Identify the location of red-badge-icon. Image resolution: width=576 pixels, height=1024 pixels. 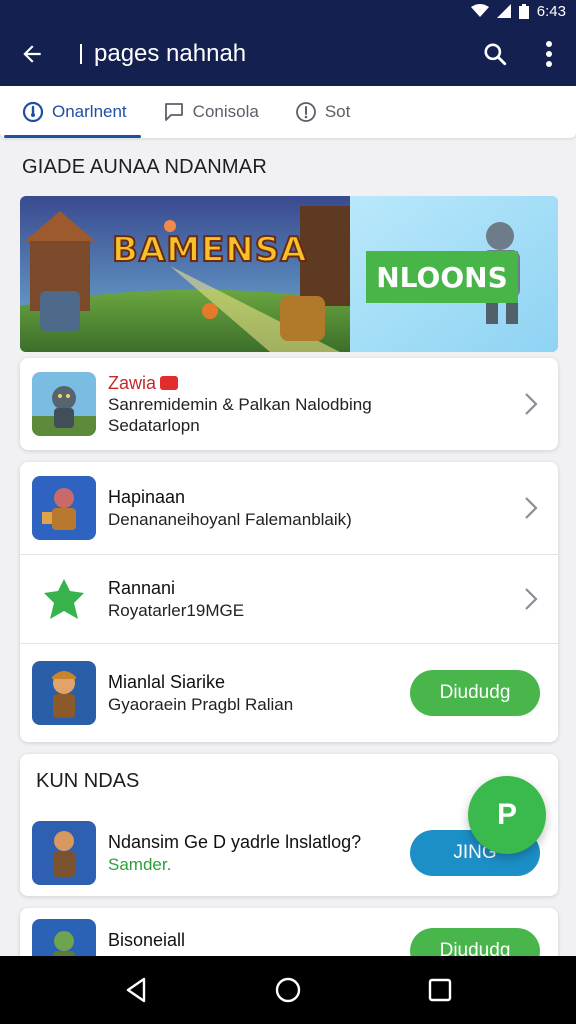
(169, 382).